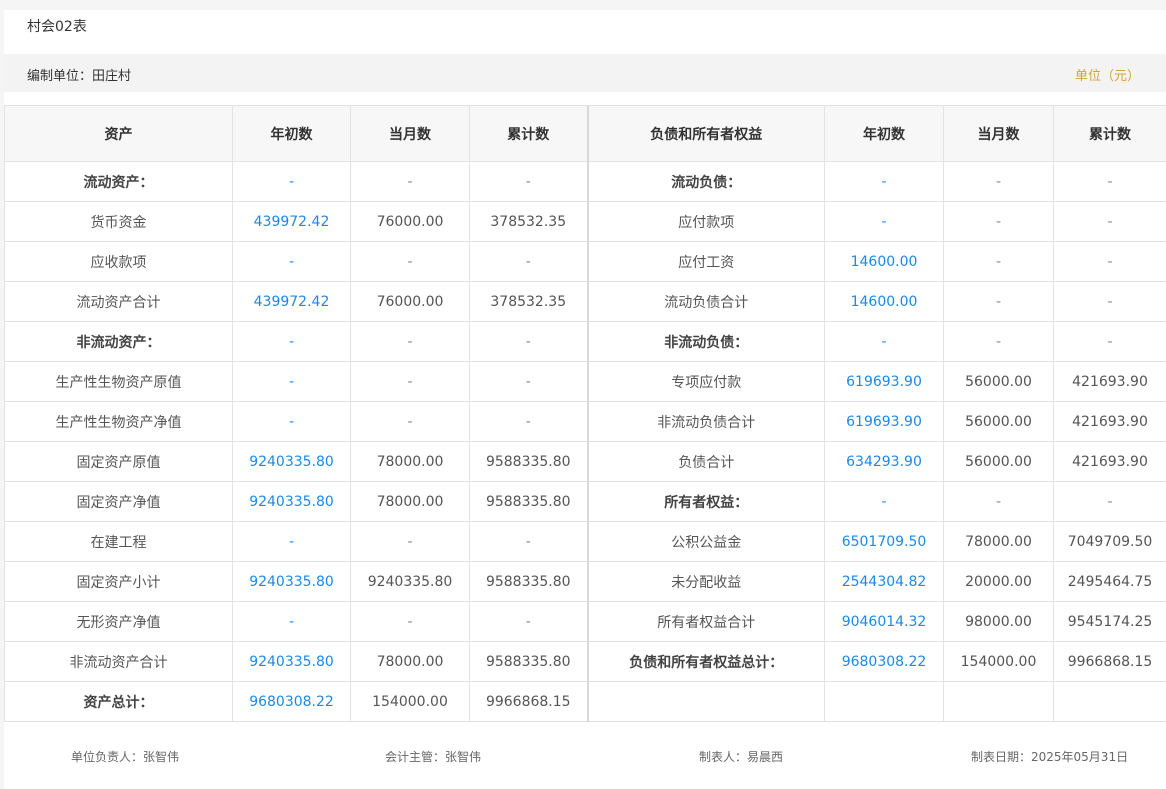 The image size is (1166, 789). I want to click on table-row: 资产总计： 9680308.22 154000.00 9966868.15, so click(585, 701).